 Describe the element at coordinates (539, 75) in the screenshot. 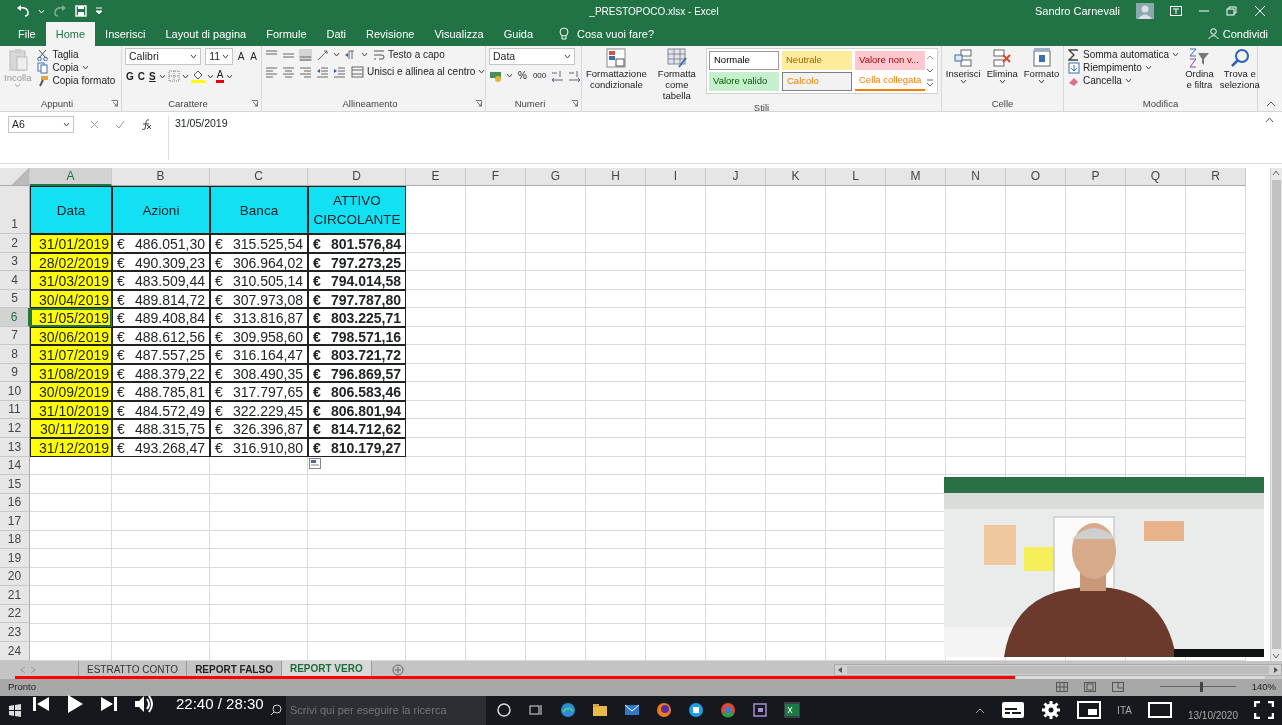

I see `thousands-button: 000` at that location.